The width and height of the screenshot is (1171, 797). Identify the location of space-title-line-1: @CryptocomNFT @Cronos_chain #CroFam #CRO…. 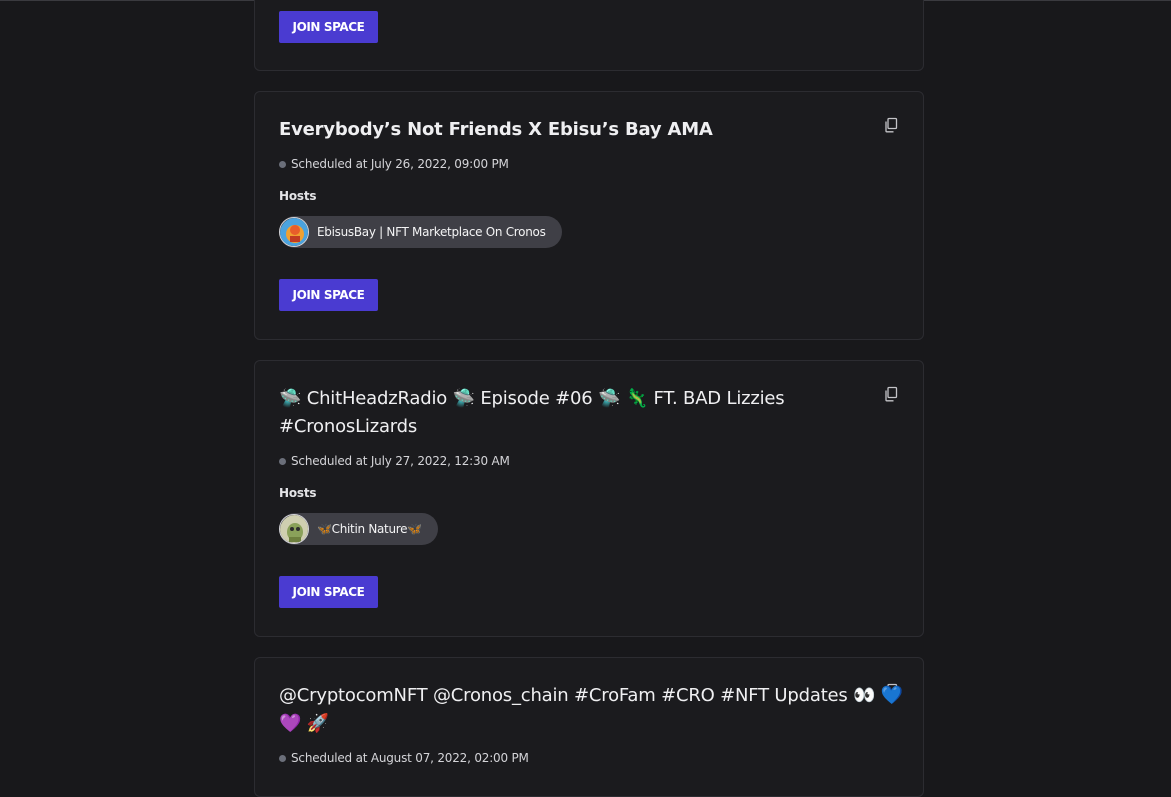
(591, 695).